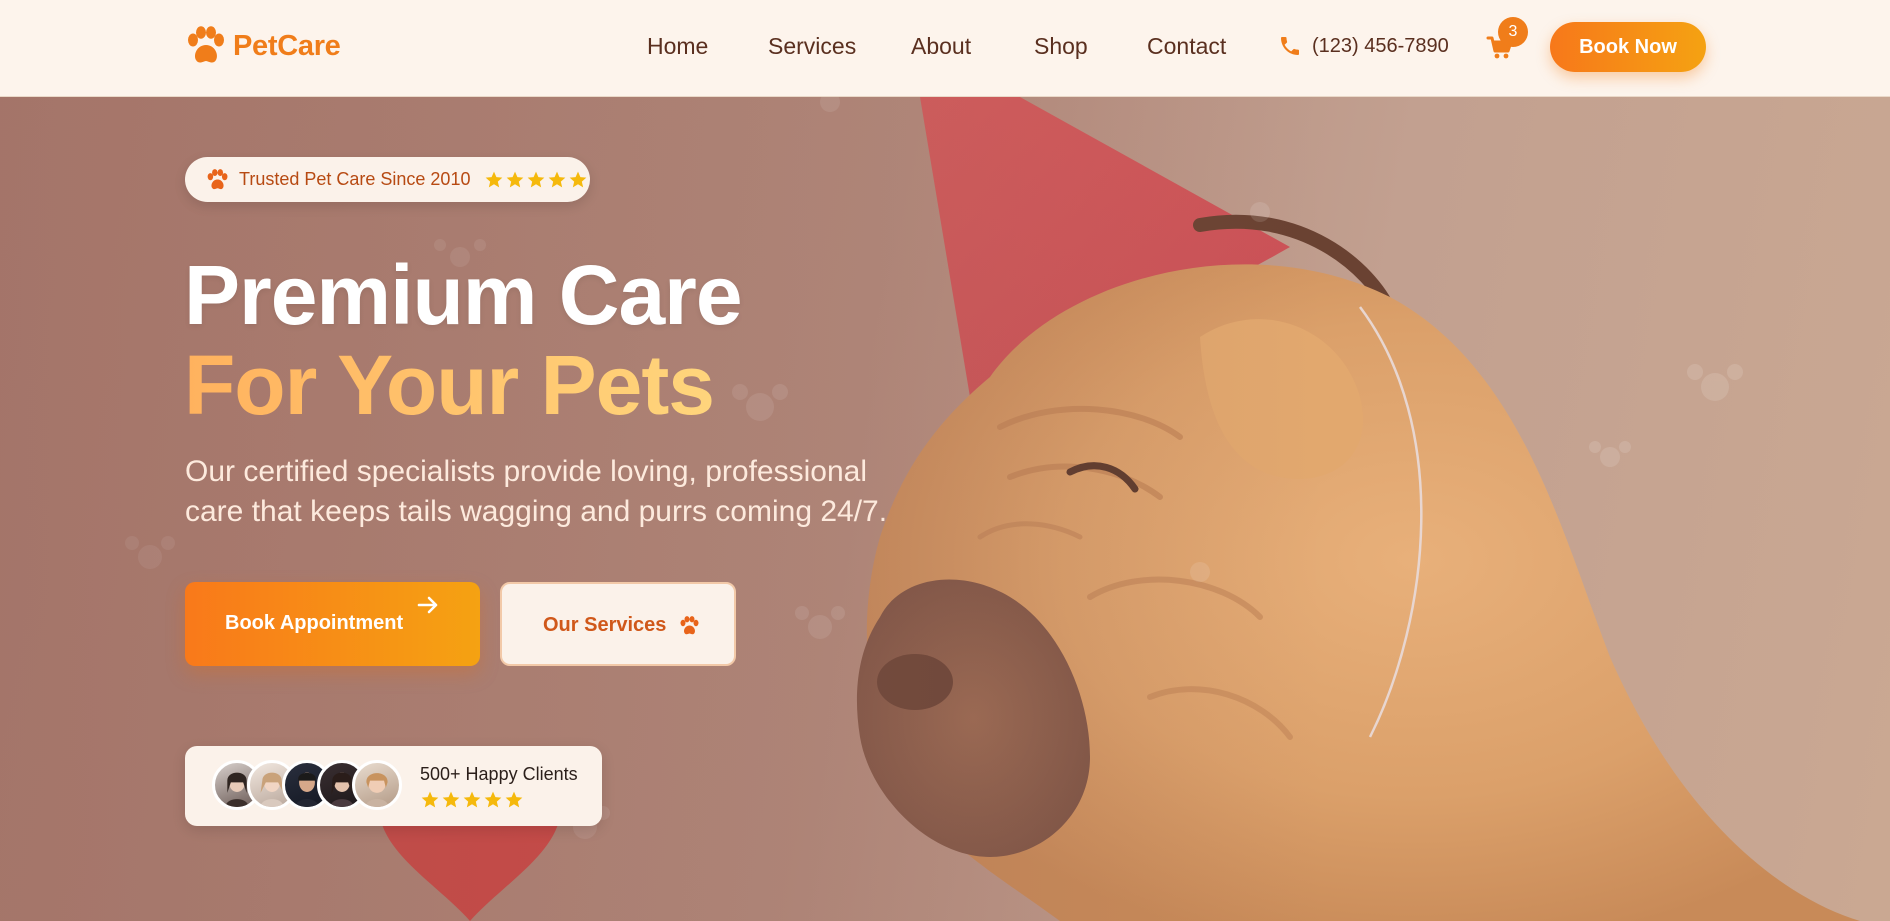  I want to click on book-appointment-button: Book Appointment, so click(332, 624).